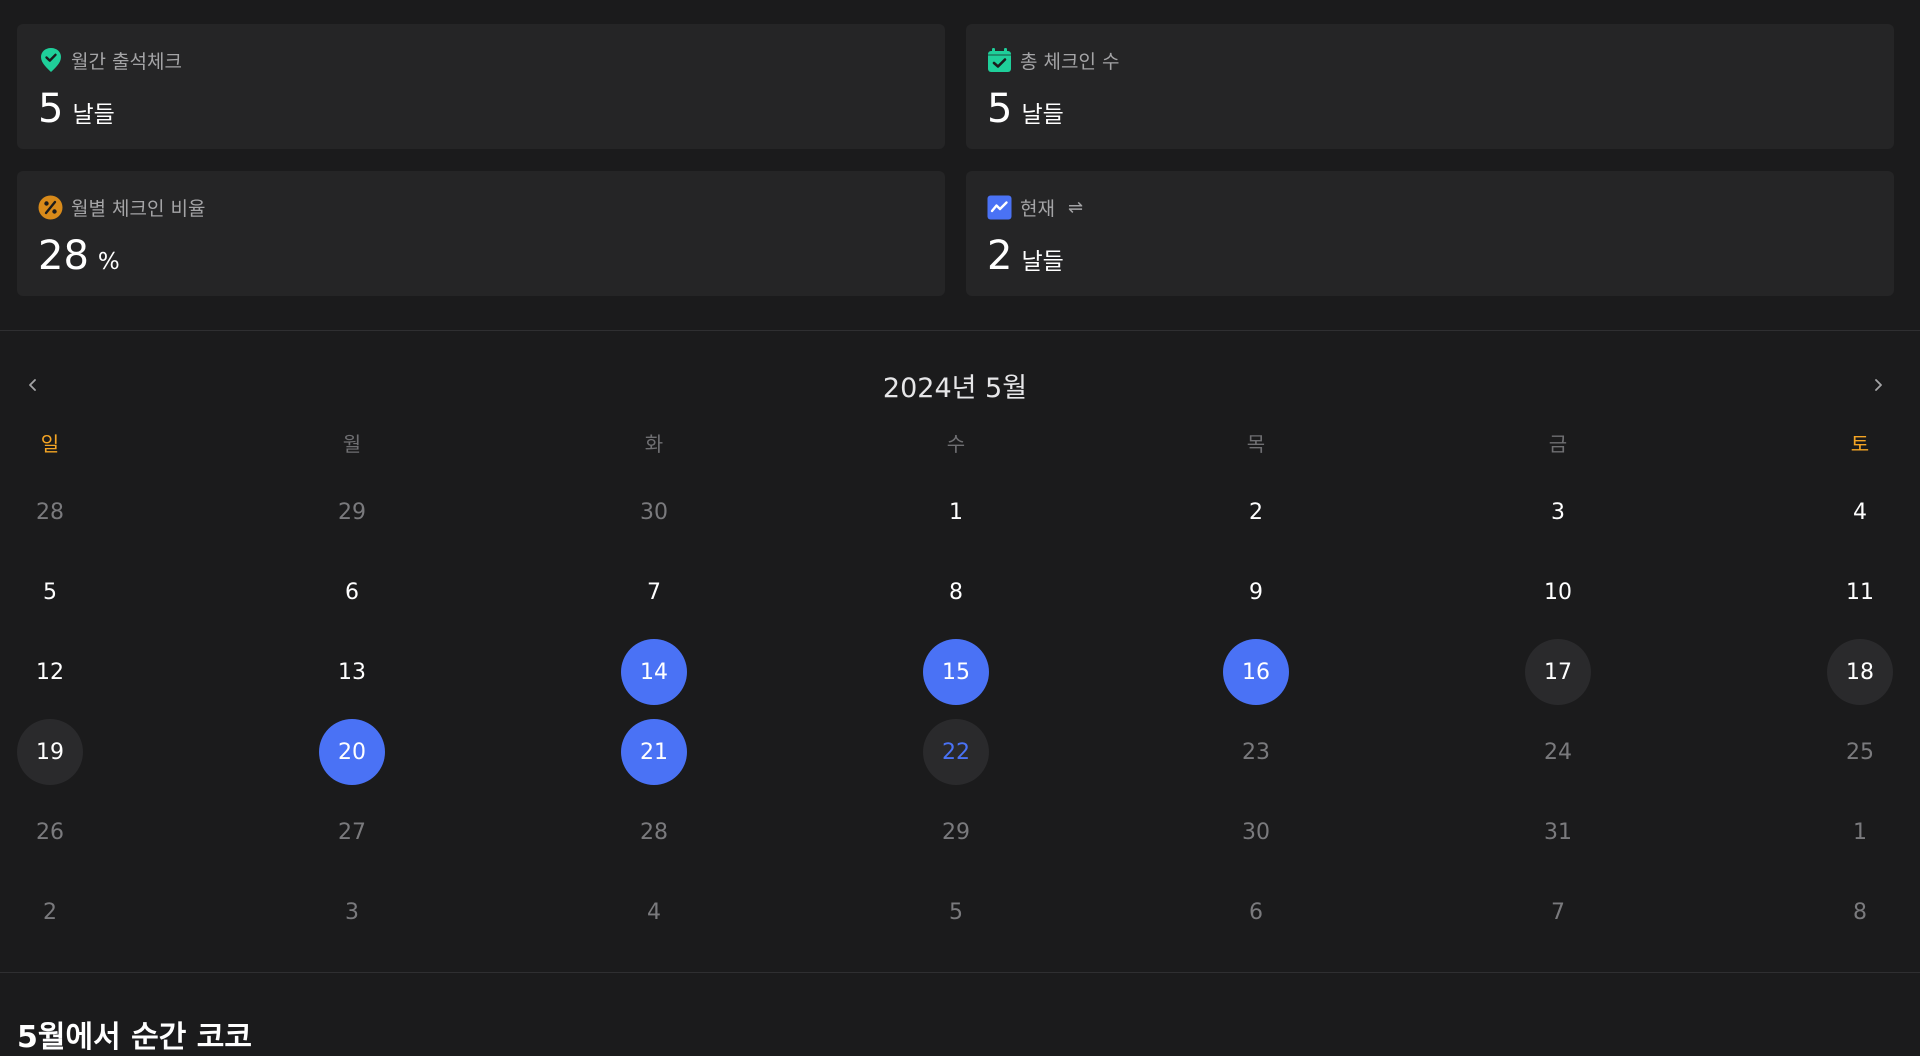 Image resolution: width=1920 pixels, height=1056 pixels. What do you see at coordinates (352, 672) in the screenshot?
I see `calendar-day: 13` at bounding box center [352, 672].